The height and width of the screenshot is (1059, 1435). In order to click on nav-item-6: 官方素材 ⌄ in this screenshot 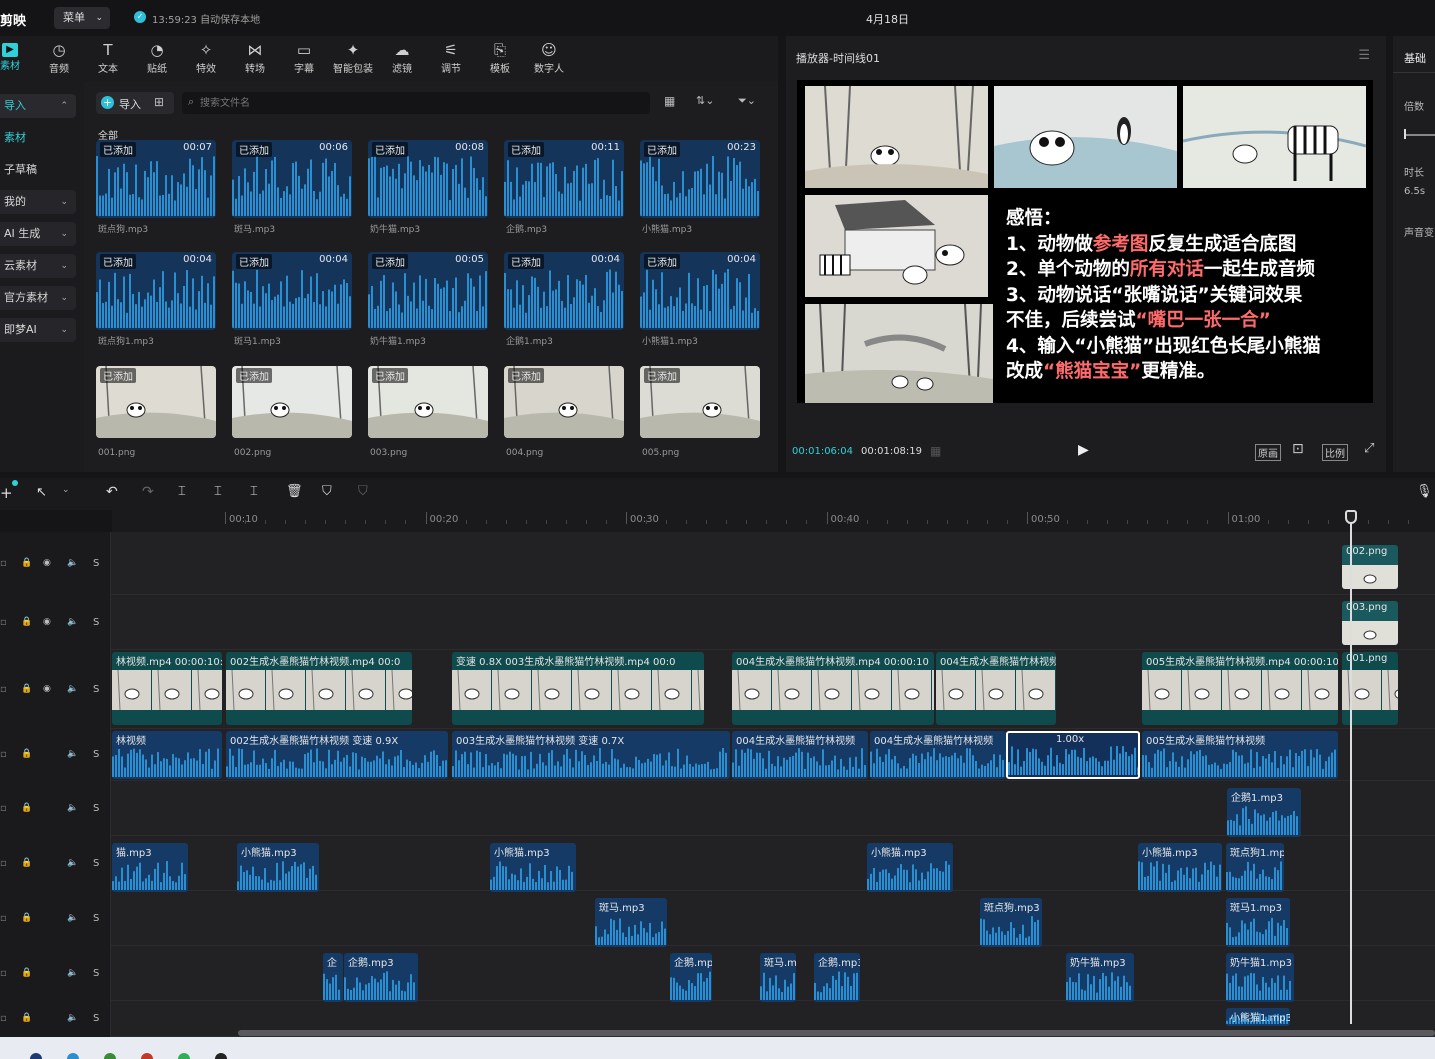, I will do `click(38, 298)`.